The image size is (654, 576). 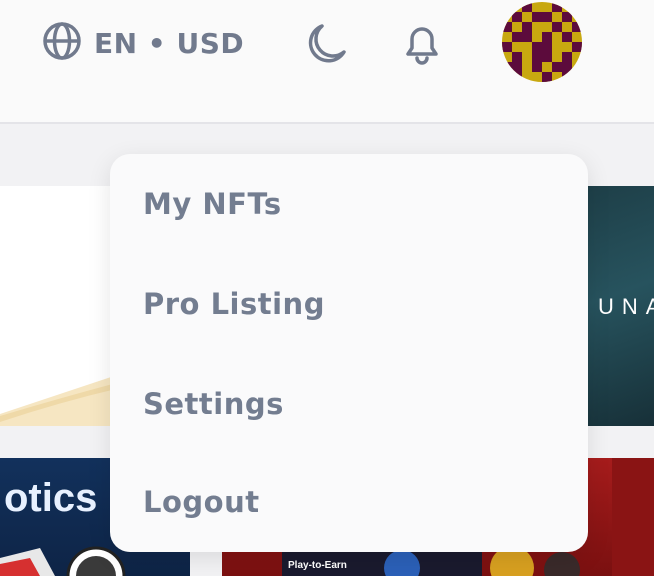 What do you see at coordinates (317, 565) in the screenshot?
I see `card-caption: Play-to-Earn` at bounding box center [317, 565].